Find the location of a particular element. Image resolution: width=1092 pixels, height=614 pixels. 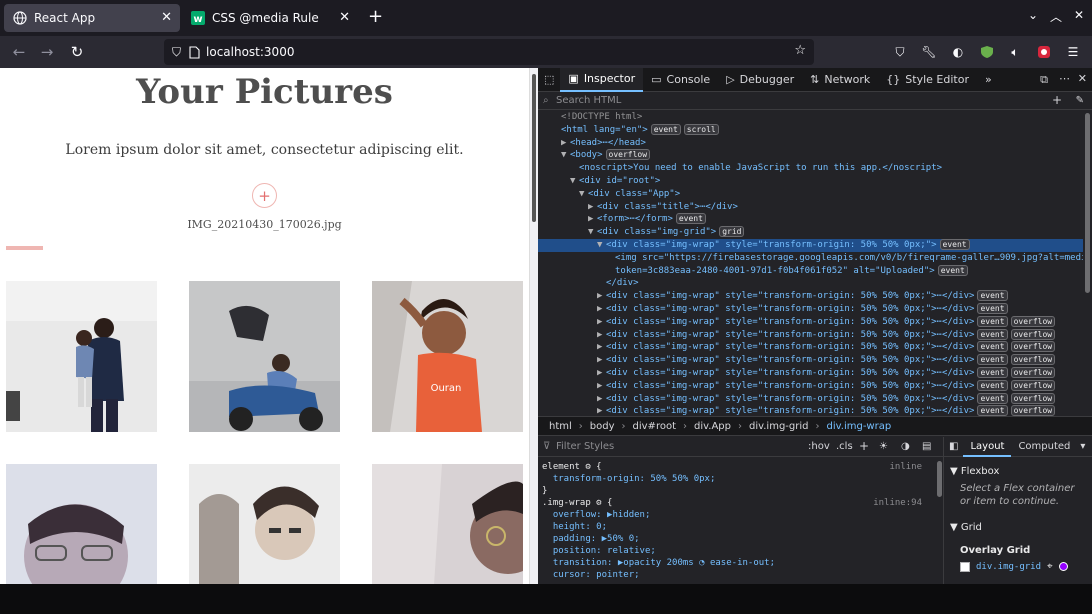

markup-node: ▶ <head>⋯</head> is located at coordinates (810, 143).